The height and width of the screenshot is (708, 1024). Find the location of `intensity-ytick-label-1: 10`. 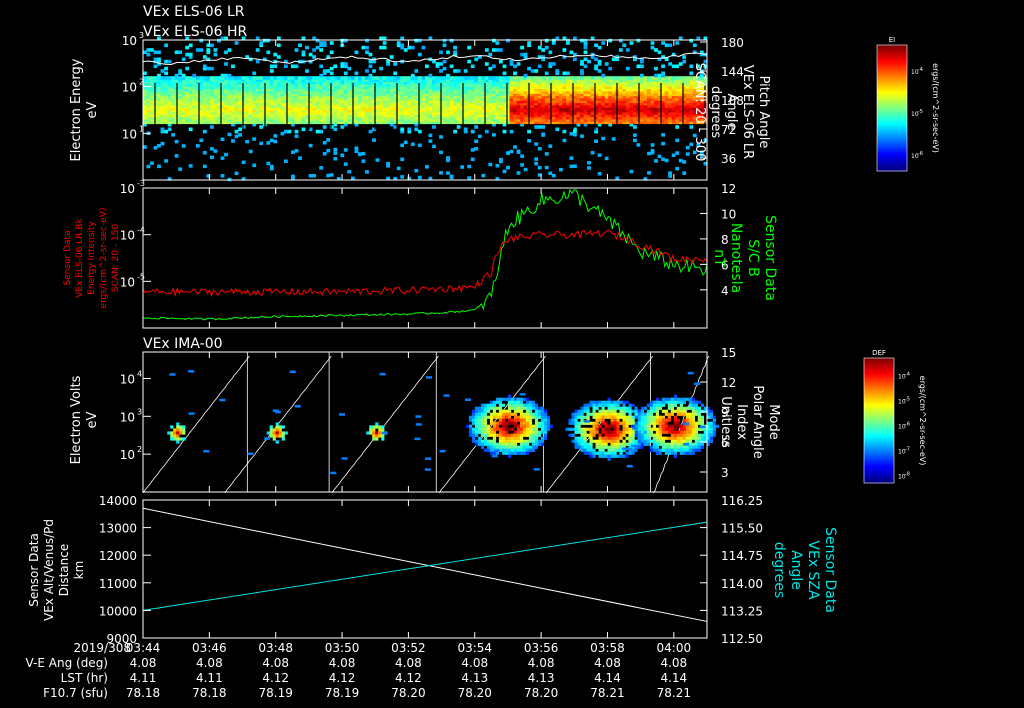

intensity-ytick-label-1: 10 is located at coordinates (127, 236).